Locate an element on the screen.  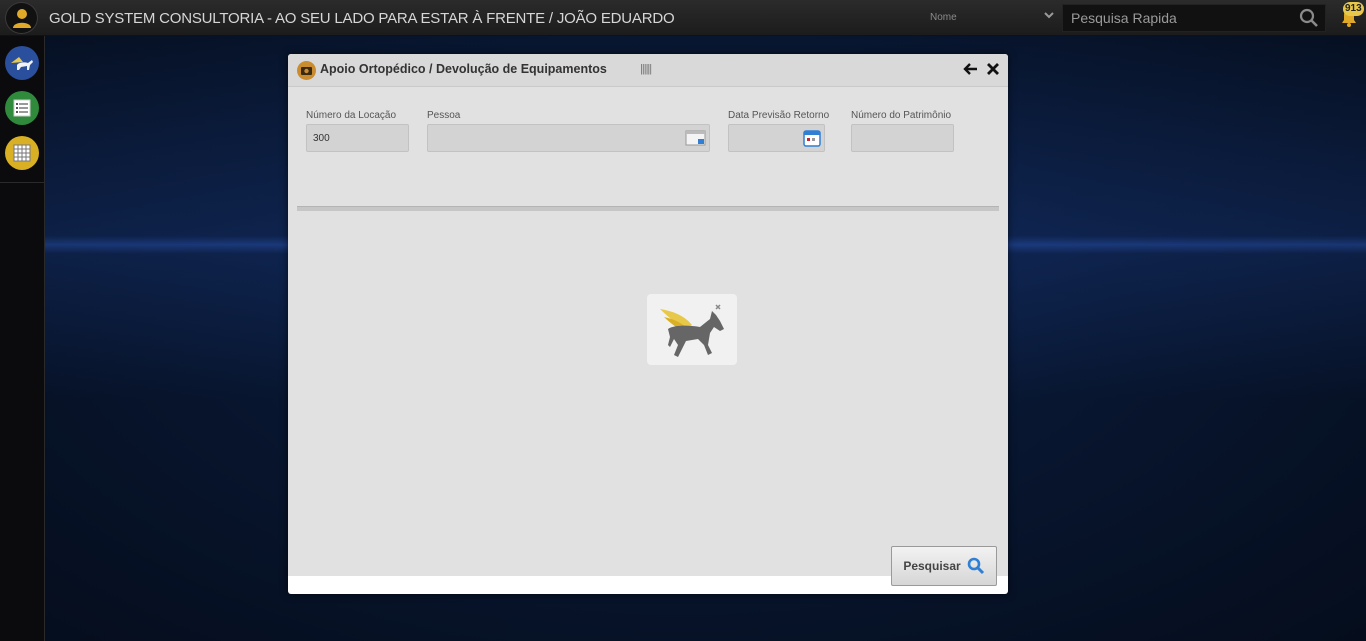
pegasus-icon is located at coordinates (22, 63).